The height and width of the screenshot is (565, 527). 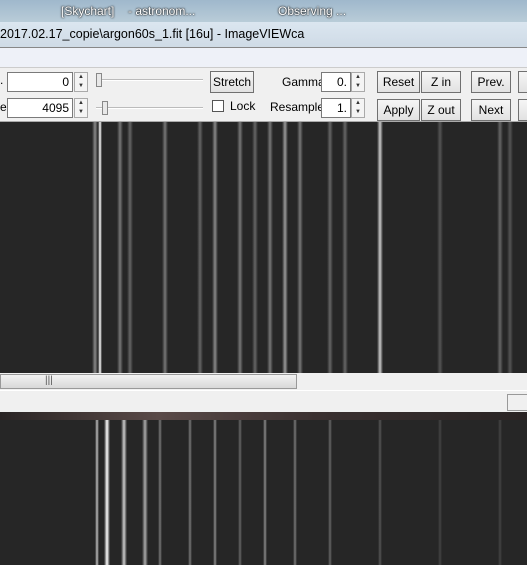 What do you see at coordinates (243, 106) in the screenshot?
I see `lock-label: Lock` at bounding box center [243, 106].